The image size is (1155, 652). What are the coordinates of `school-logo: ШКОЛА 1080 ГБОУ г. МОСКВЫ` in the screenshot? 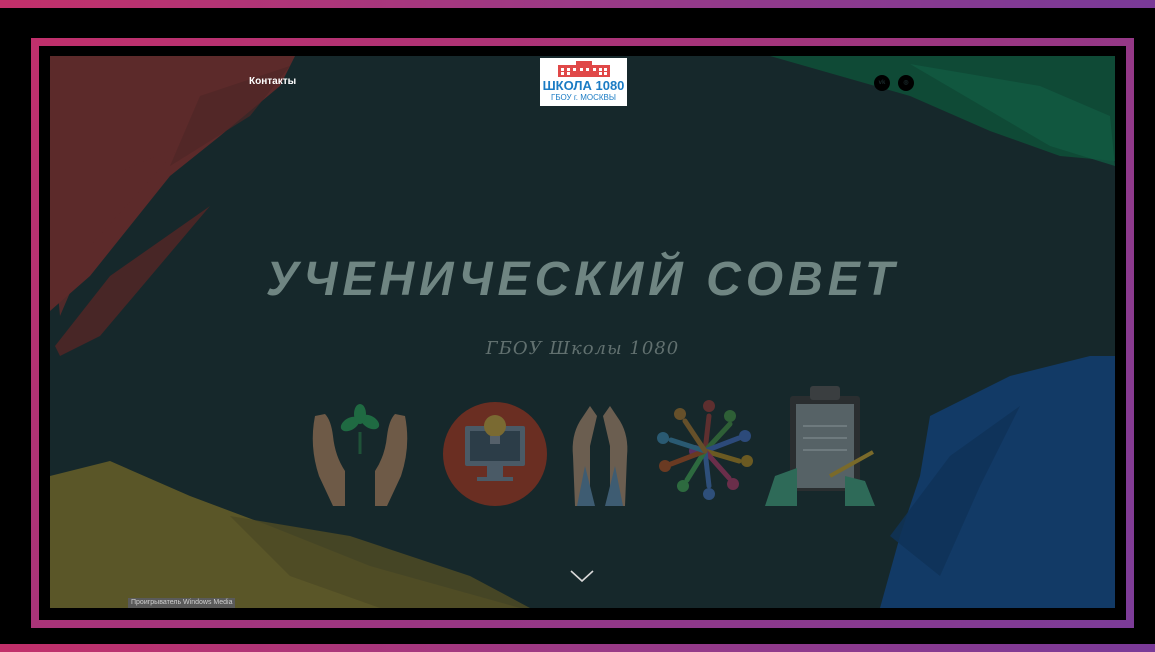 It's located at (583, 82).